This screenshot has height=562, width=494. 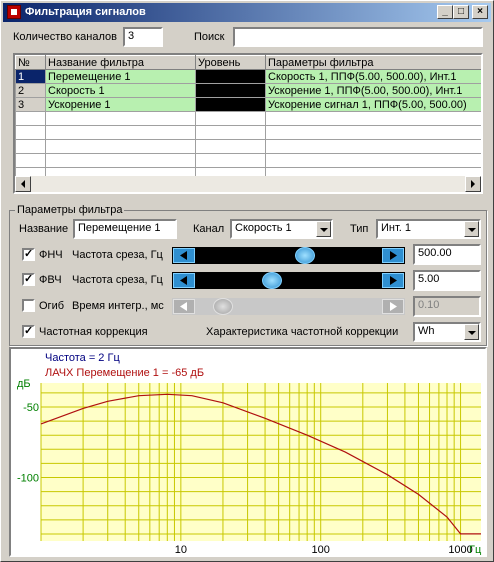 What do you see at coordinates (209, 229) in the screenshot?
I see `channel-label: Канал` at bounding box center [209, 229].